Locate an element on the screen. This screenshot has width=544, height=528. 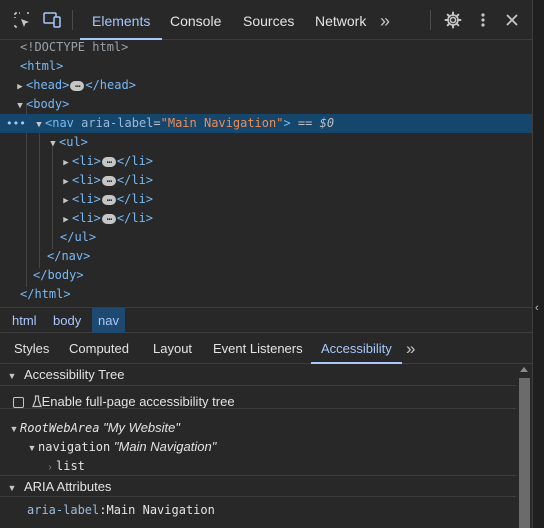
breadcrumb-body: body is located at coordinates (67, 320).